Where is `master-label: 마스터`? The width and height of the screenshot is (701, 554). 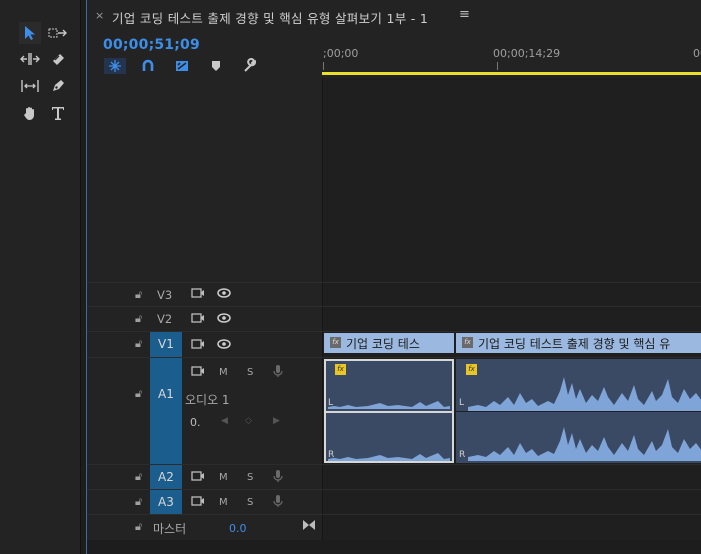
master-label: 마스터 is located at coordinates (170, 529).